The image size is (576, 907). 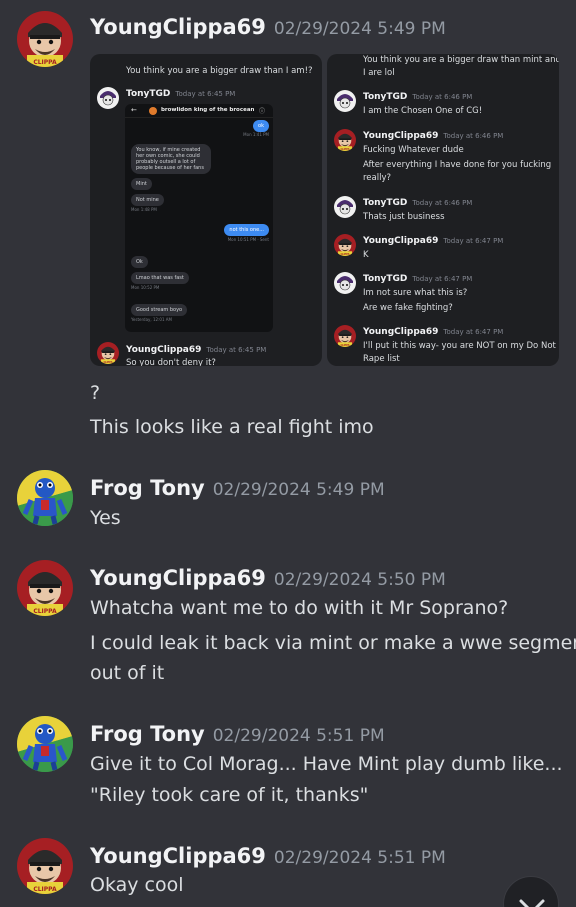 What do you see at coordinates (268, 27) in the screenshot?
I see `username: YoungClippa69 02/29/2024 5:49 PM` at bounding box center [268, 27].